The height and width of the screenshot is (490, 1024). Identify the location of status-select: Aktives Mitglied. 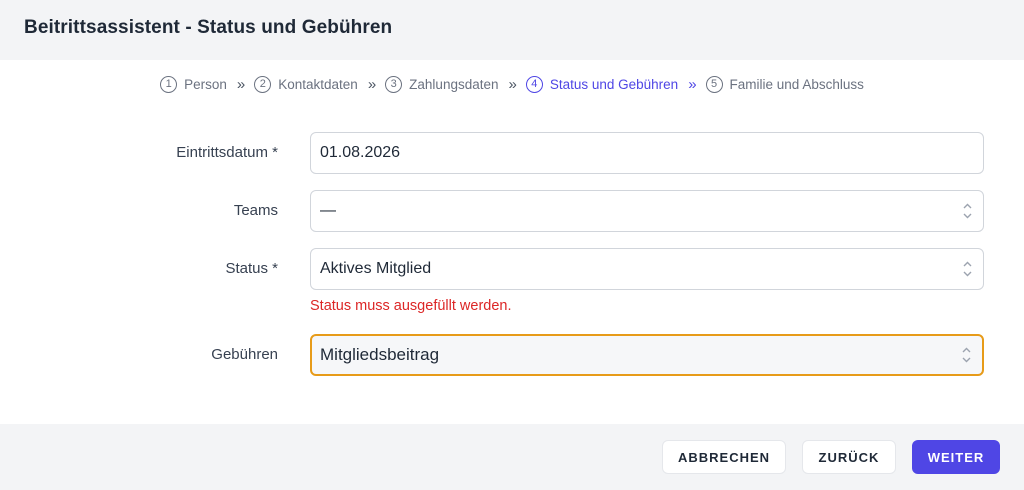
(647, 269).